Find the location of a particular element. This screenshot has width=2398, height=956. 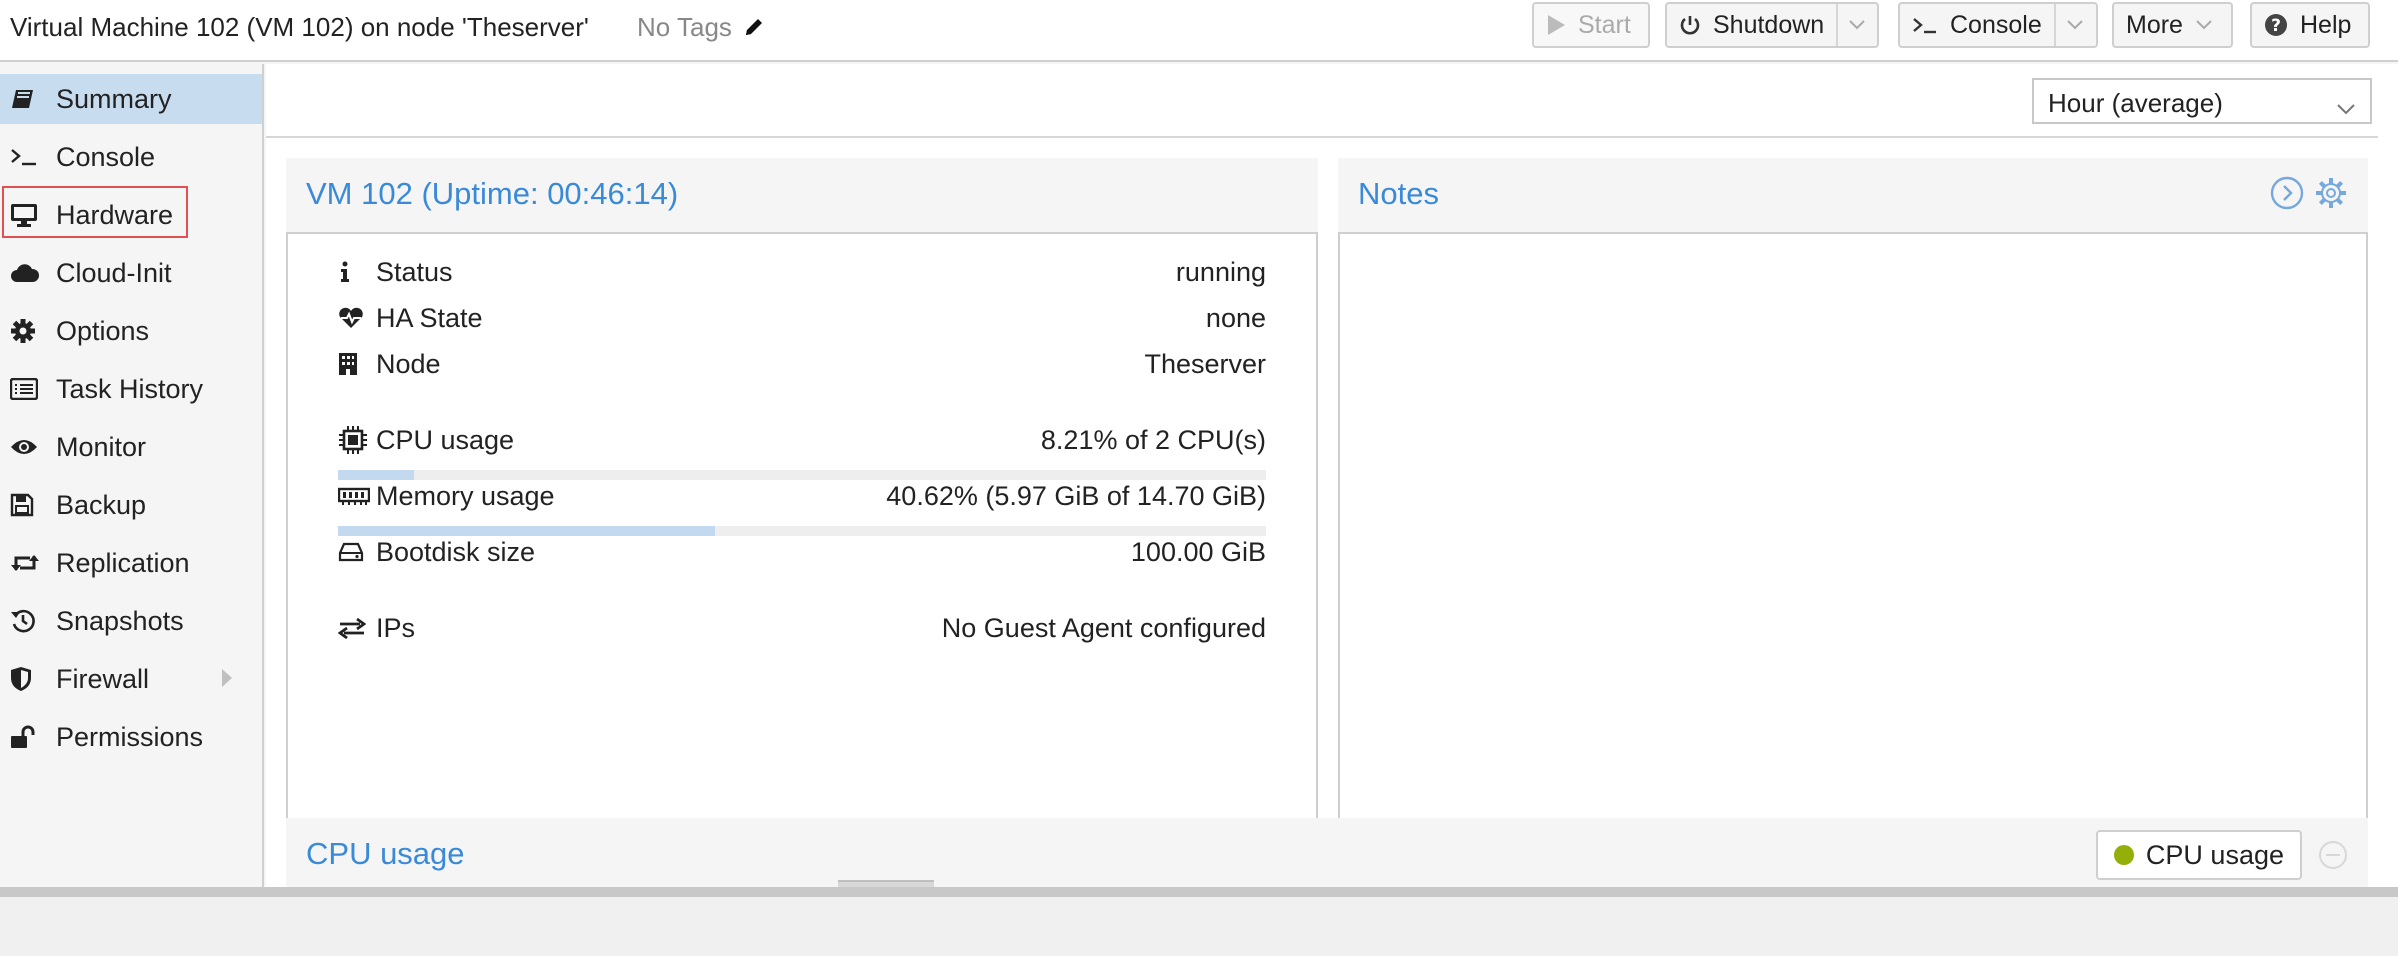

cpu-chart-legend-button: CPU usage is located at coordinates (2198, 855).